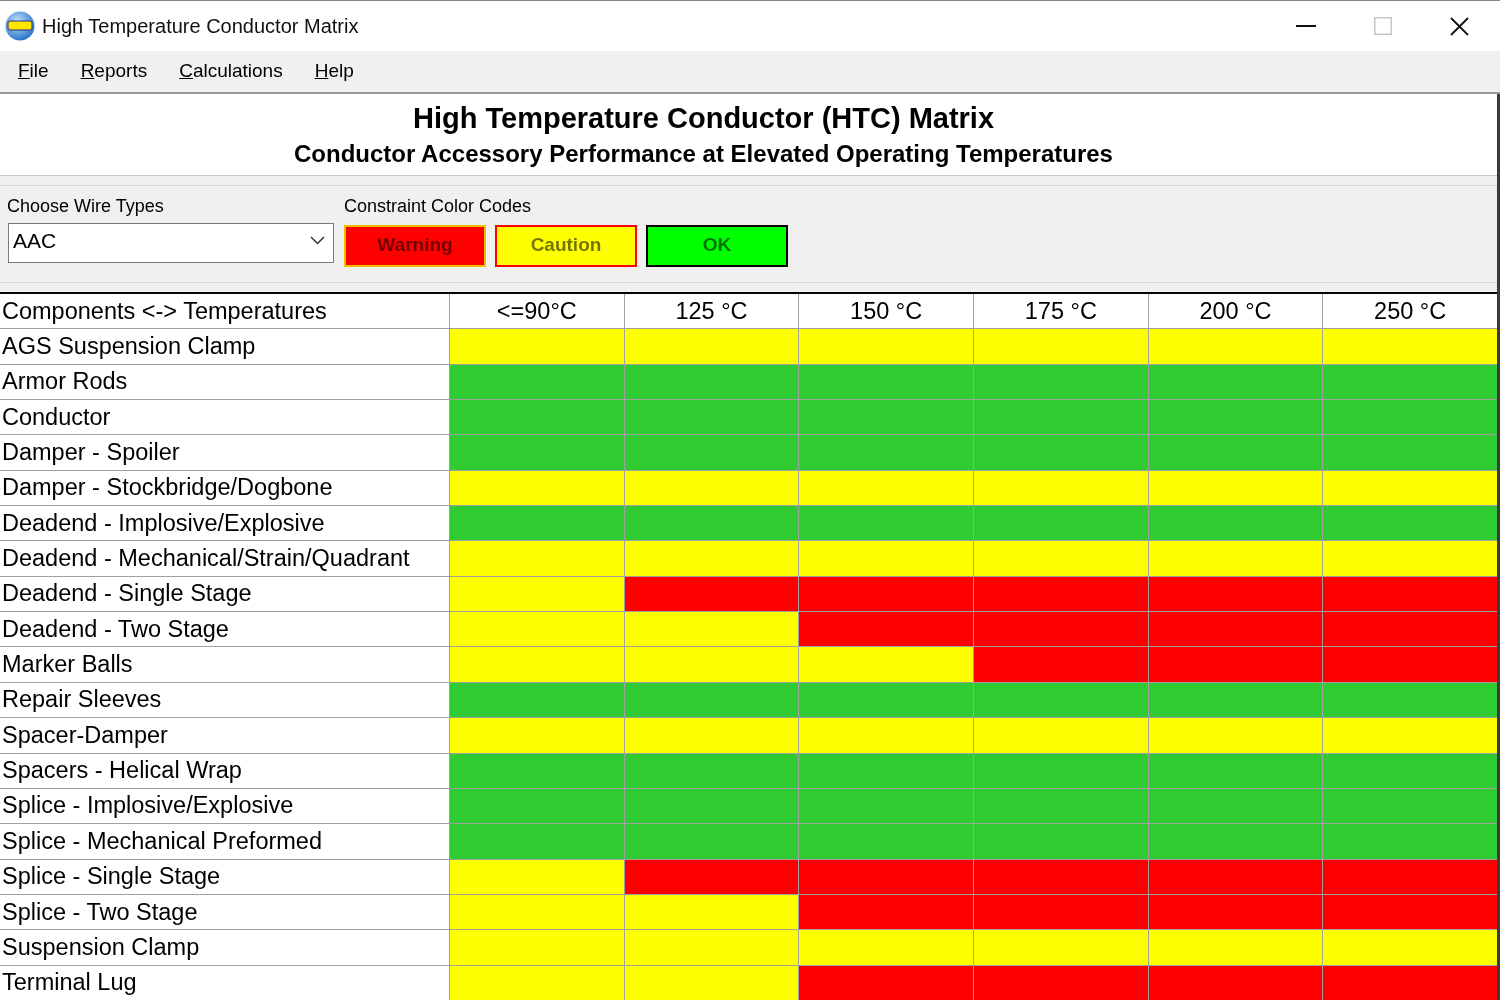 The width and height of the screenshot is (1500, 1000). I want to click on minimize-icon, so click(1305, 26).